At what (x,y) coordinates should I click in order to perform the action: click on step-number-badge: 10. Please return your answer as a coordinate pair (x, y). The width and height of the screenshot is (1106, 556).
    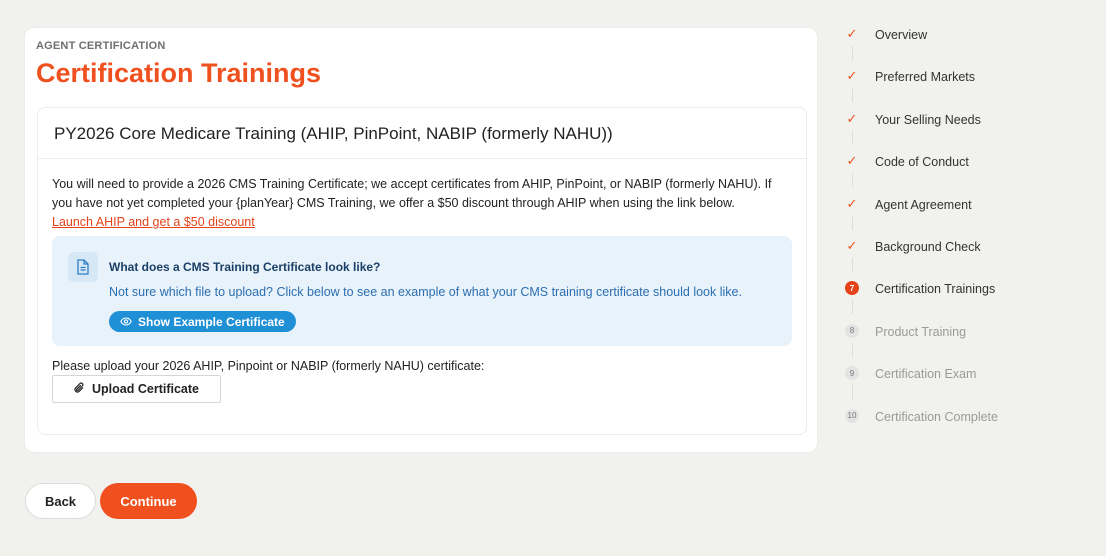
    Looking at the image, I should click on (852, 415).